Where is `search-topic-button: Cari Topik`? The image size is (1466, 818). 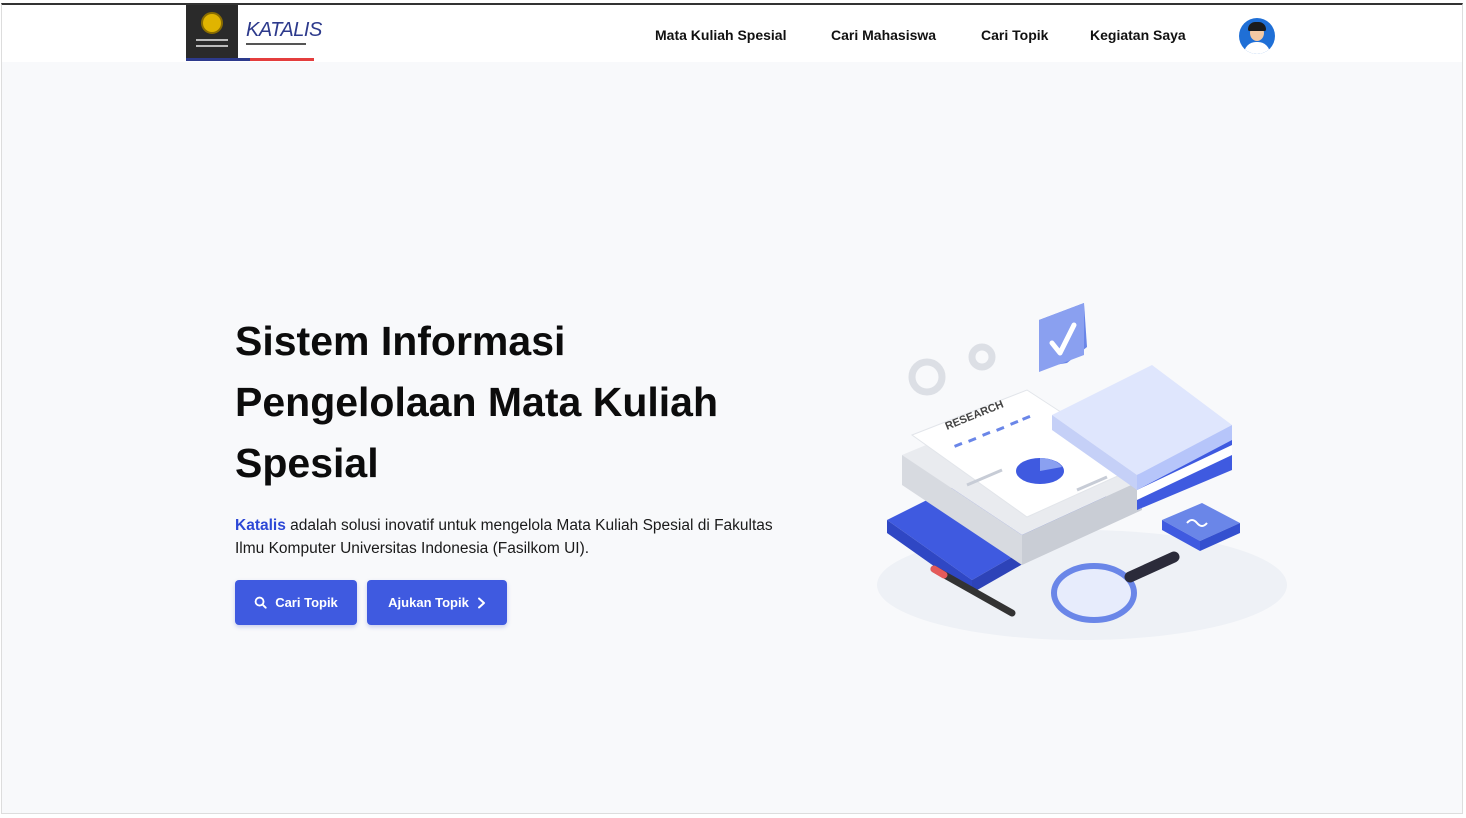 search-topic-button: Cari Topik is located at coordinates (296, 602).